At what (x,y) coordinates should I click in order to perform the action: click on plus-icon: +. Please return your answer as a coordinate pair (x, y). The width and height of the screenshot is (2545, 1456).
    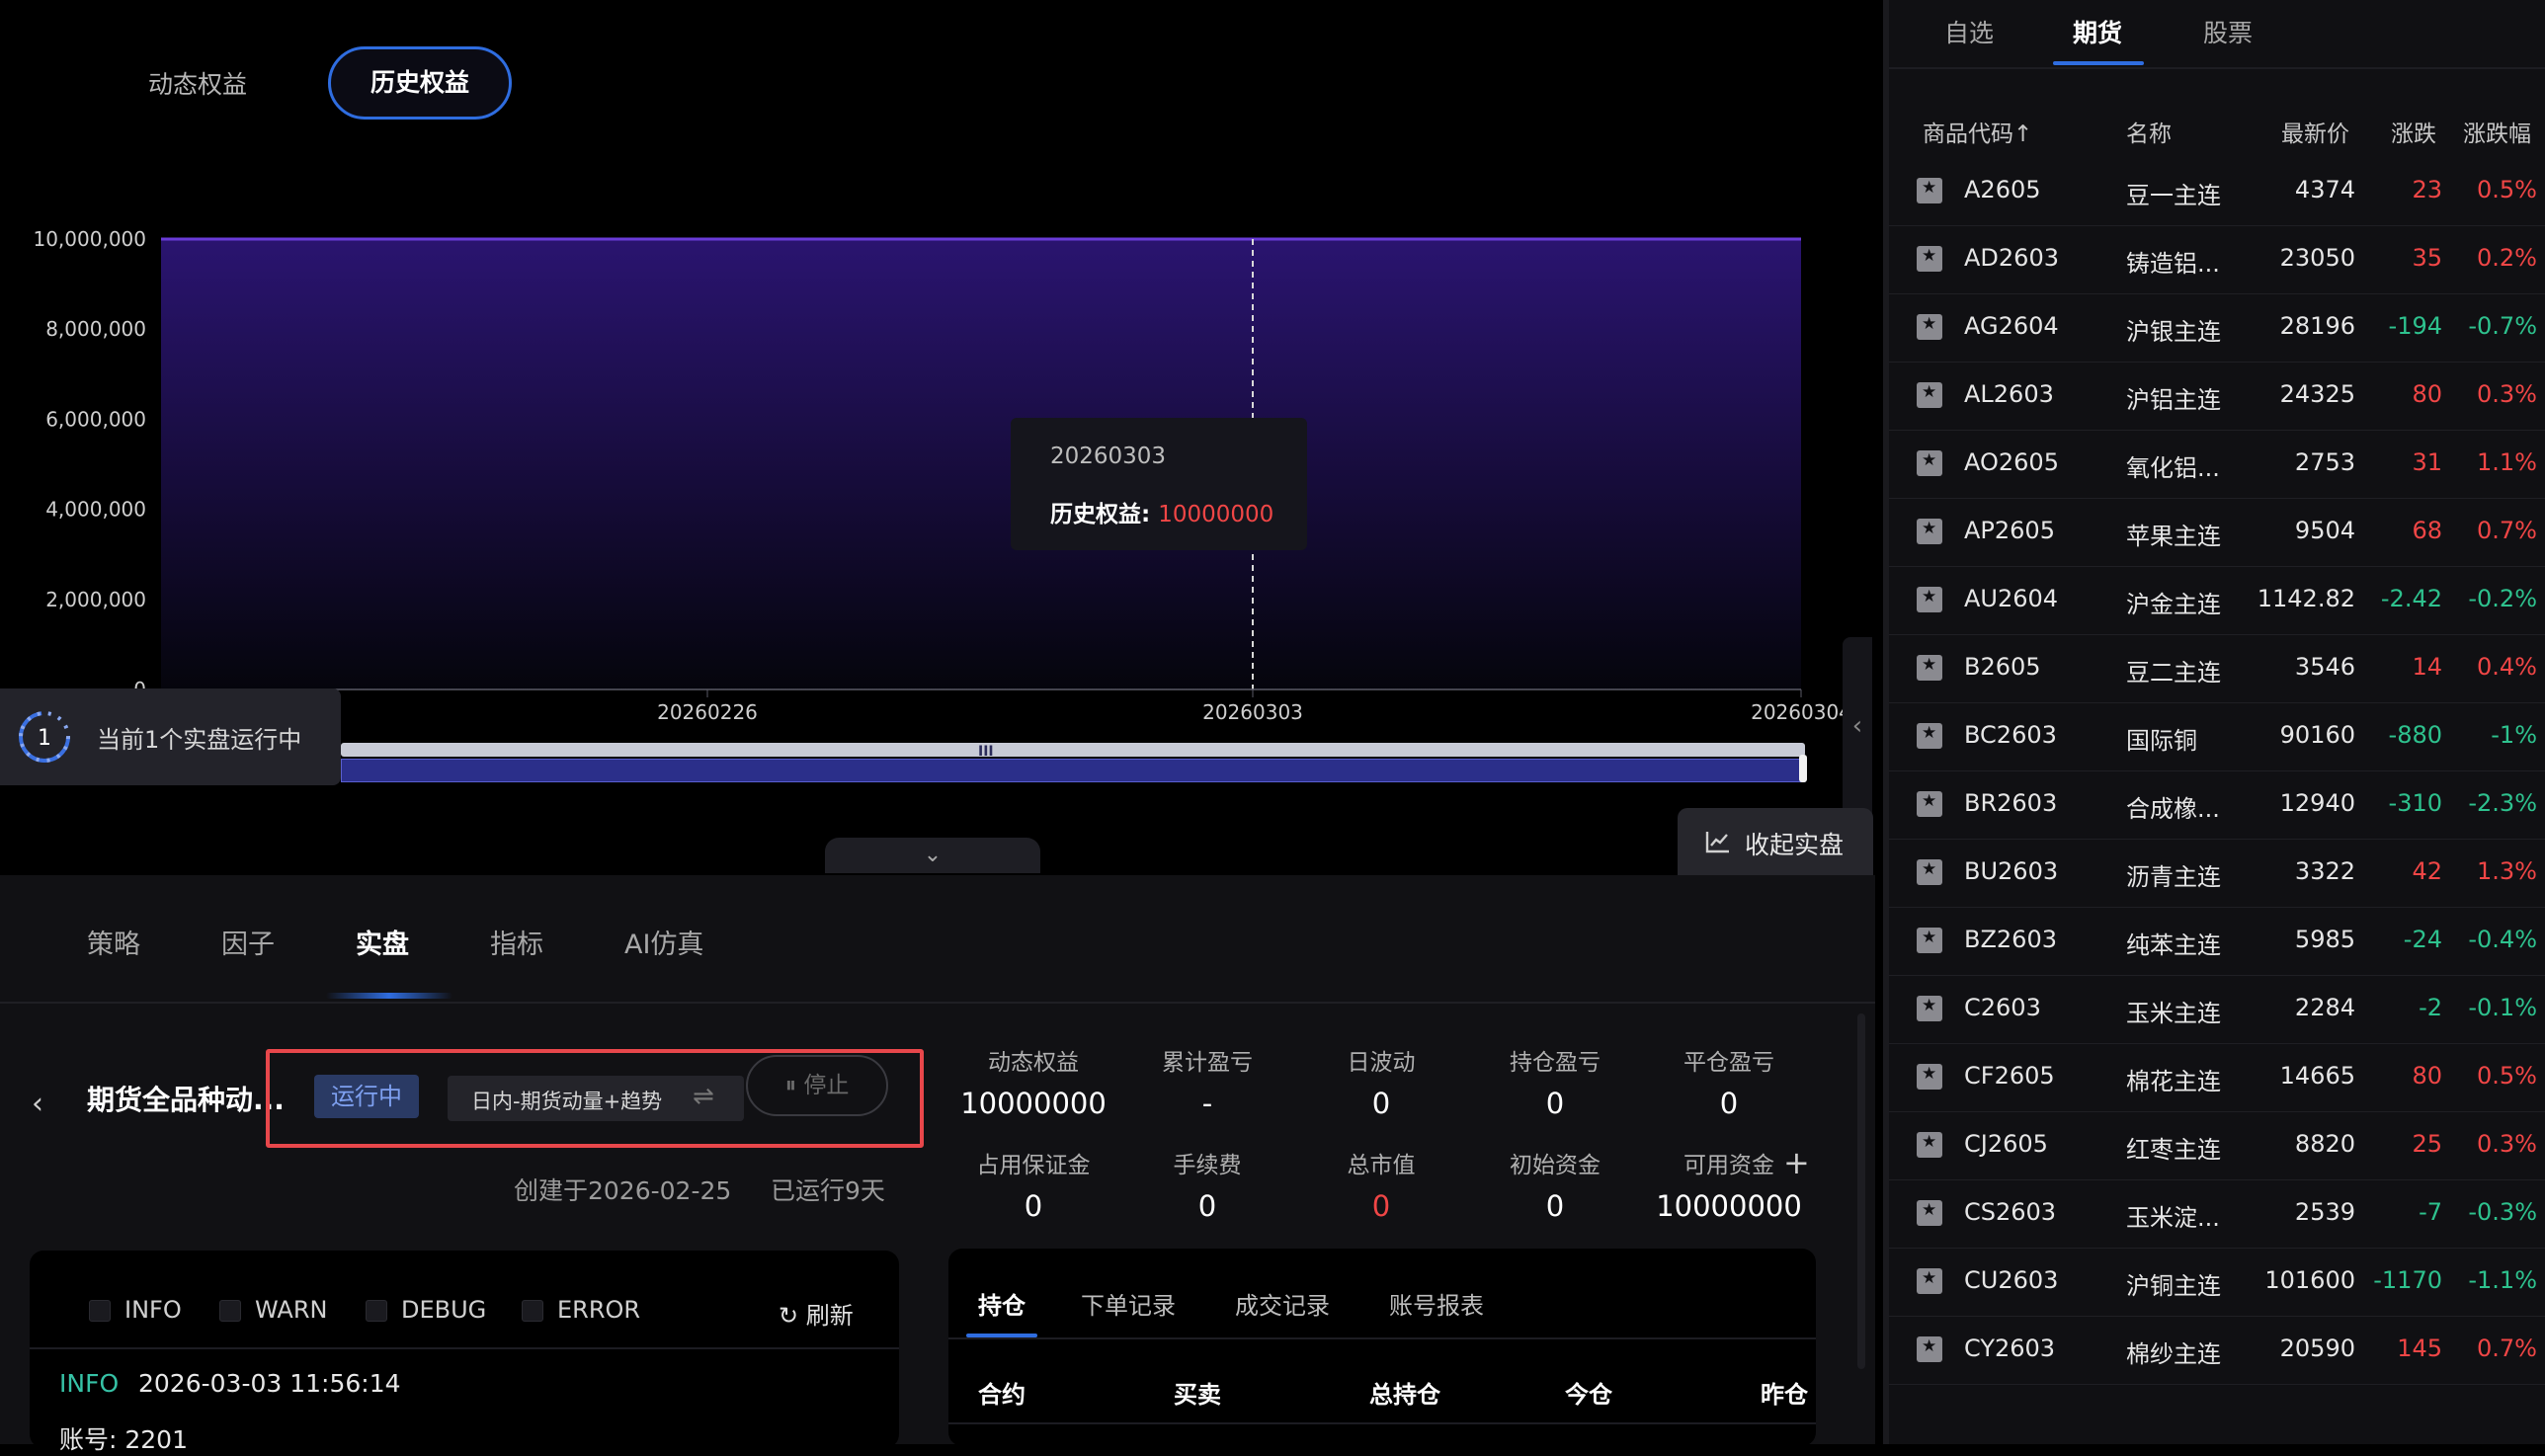
    Looking at the image, I should click on (1796, 1162).